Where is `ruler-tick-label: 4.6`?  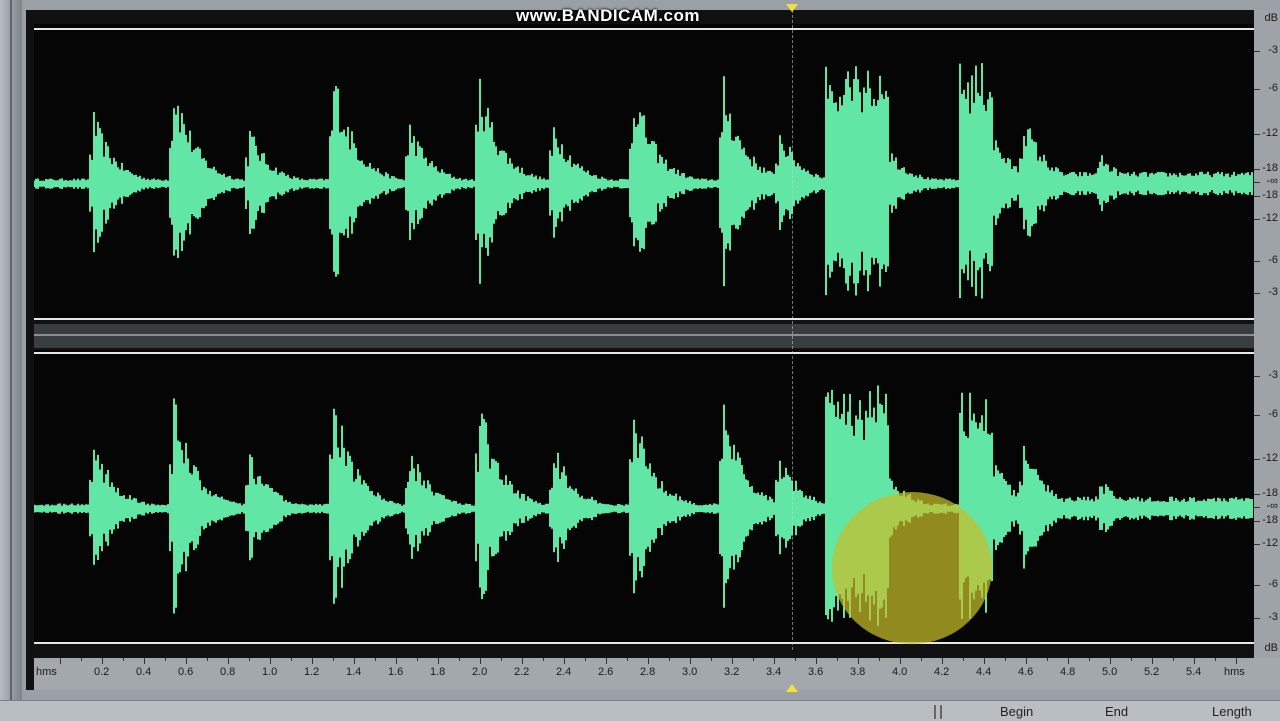 ruler-tick-label: 4.6 is located at coordinates (1026, 672).